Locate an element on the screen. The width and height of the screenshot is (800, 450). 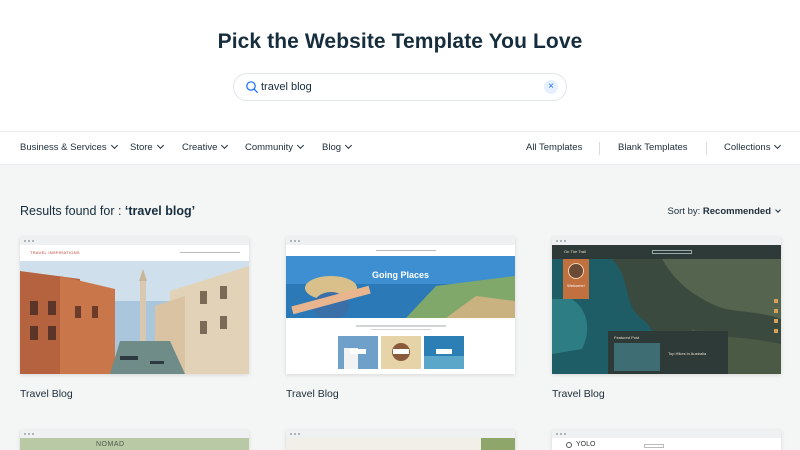
nav-label: Store is located at coordinates (141, 147).